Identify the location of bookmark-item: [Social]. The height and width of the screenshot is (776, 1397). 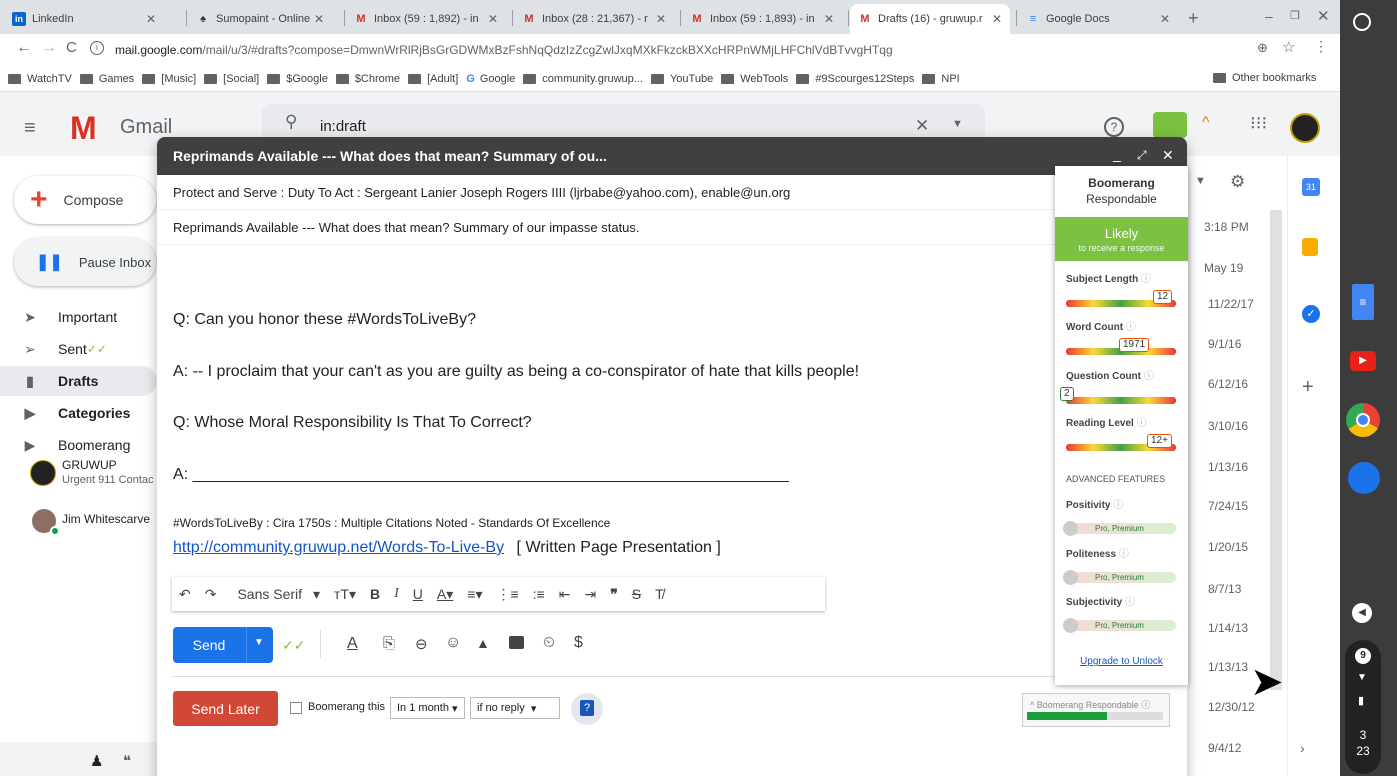
(231, 79).